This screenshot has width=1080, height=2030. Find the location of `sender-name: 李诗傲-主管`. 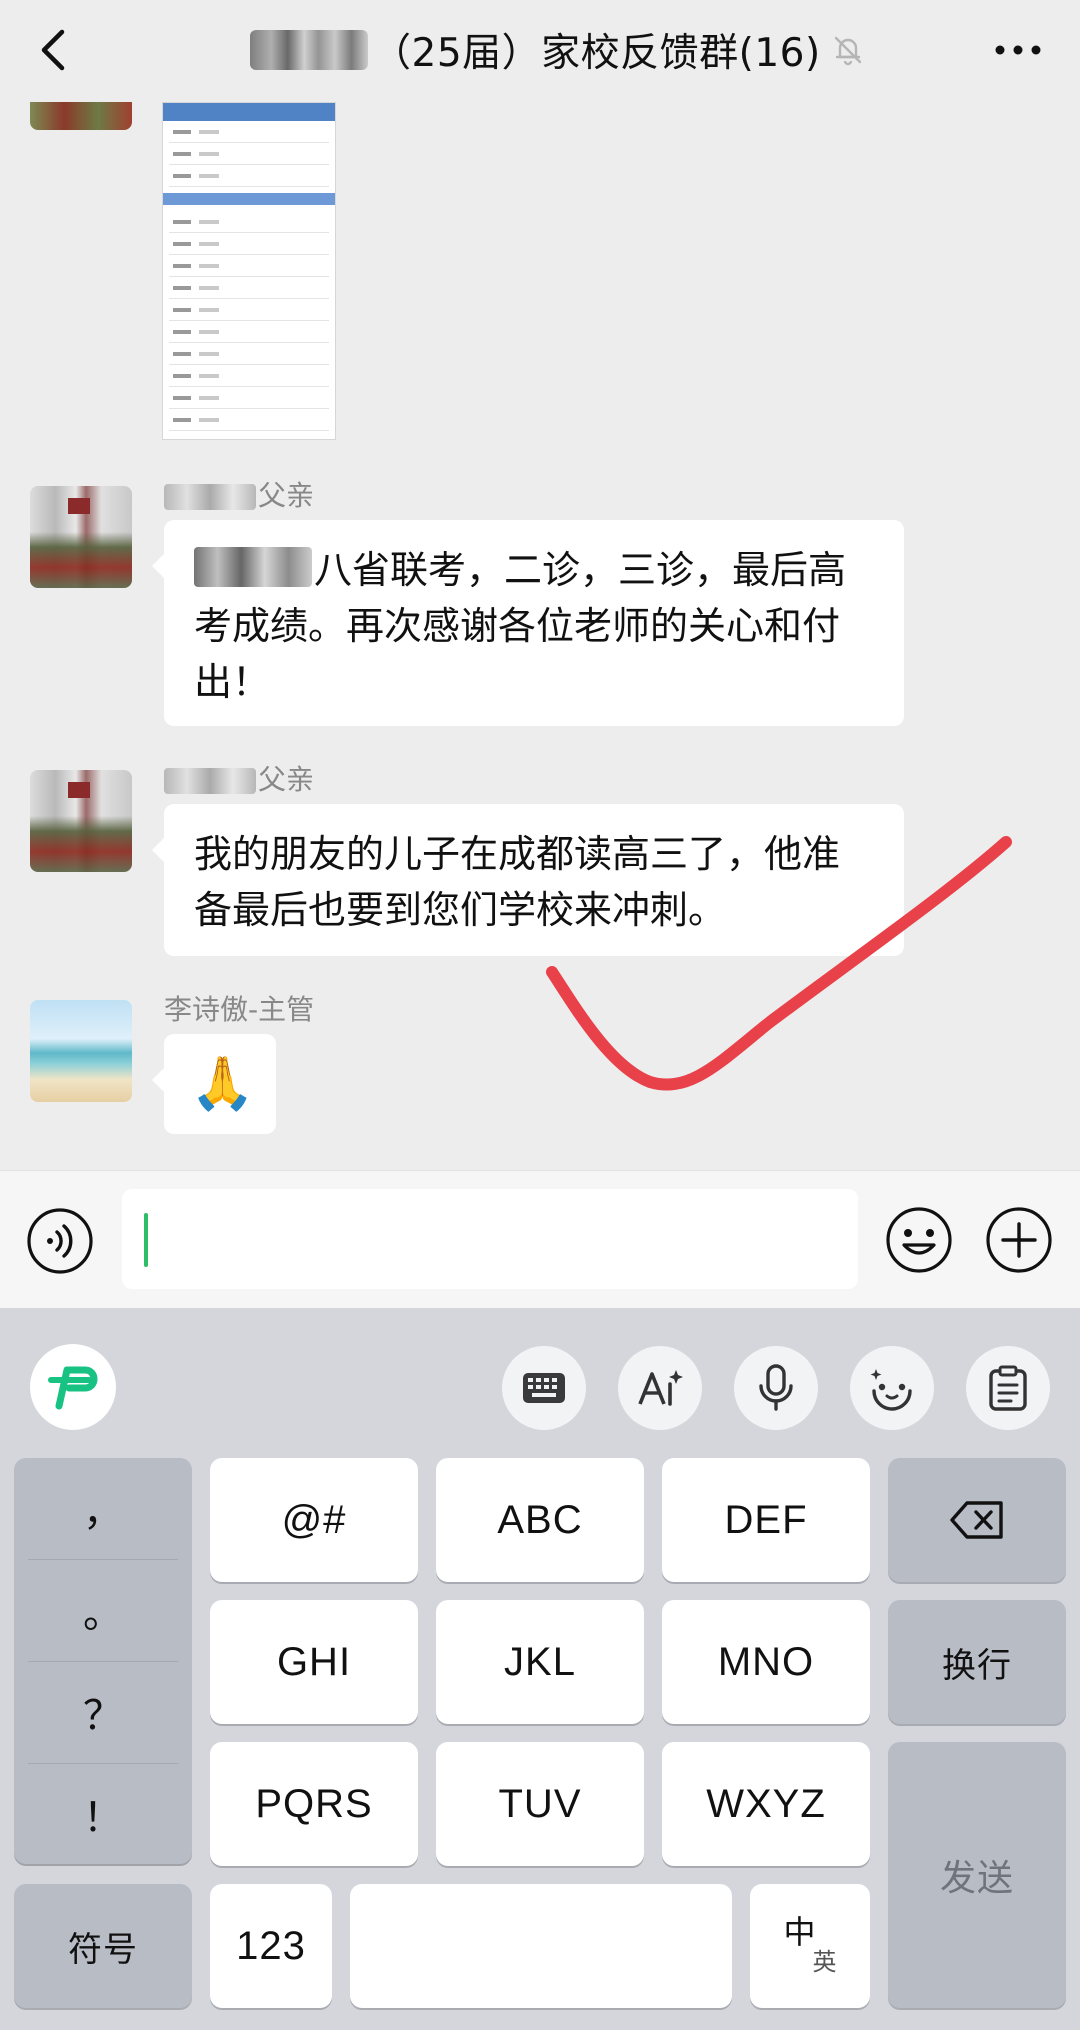

sender-name: 李诗傲-主管 is located at coordinates (239, 1009).